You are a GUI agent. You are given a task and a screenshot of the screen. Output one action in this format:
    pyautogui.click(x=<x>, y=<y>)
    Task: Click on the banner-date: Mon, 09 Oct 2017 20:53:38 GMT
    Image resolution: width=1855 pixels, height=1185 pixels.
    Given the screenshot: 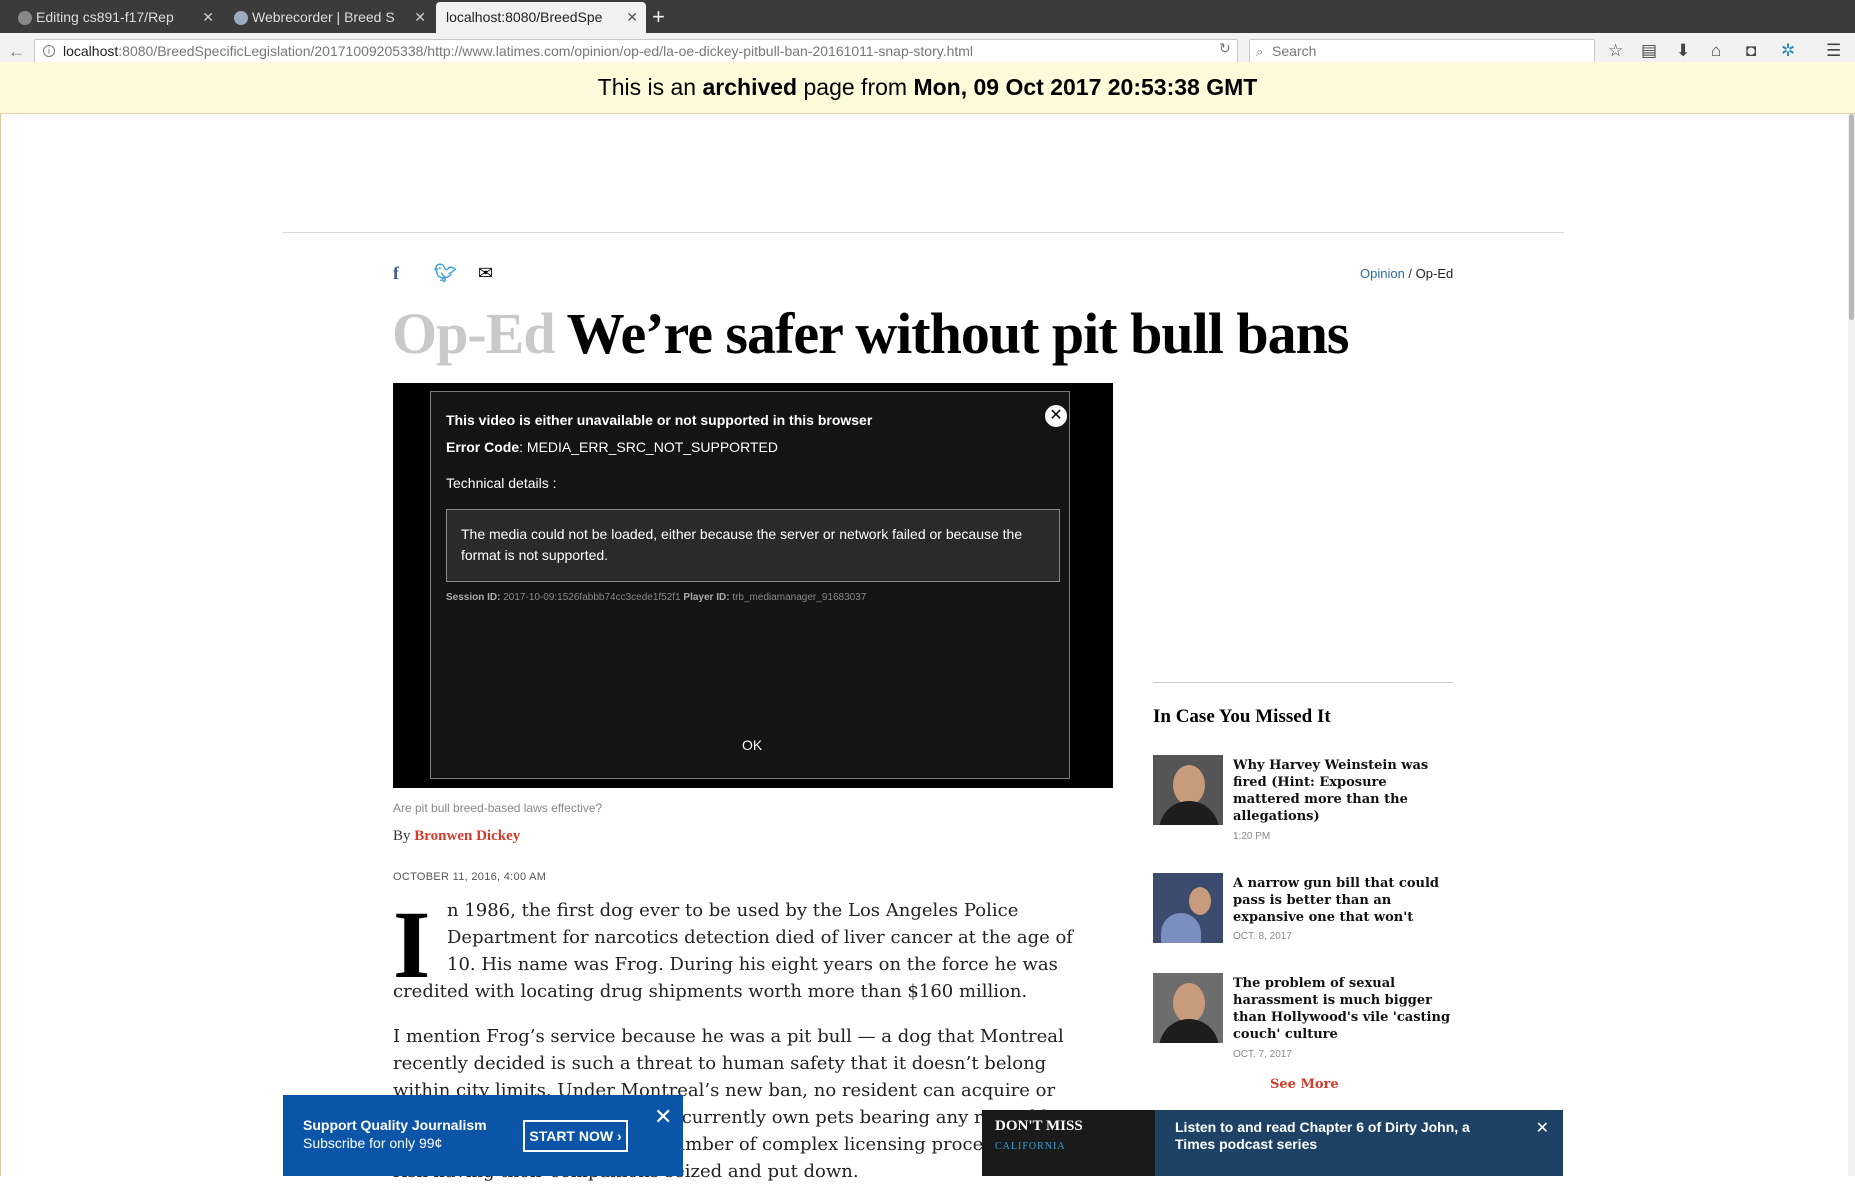 What is the action you would take?
    pyautogui.click(x=1085, y=87)
    